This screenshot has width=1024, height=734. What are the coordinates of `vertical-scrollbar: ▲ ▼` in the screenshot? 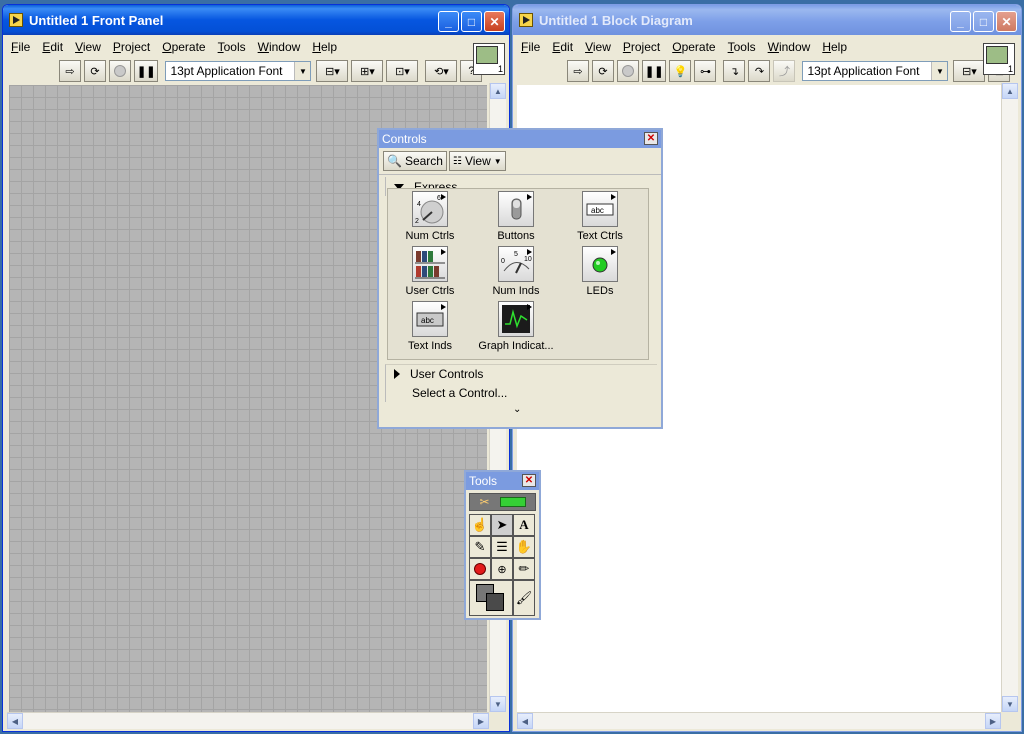 It's located at (1009, 397).